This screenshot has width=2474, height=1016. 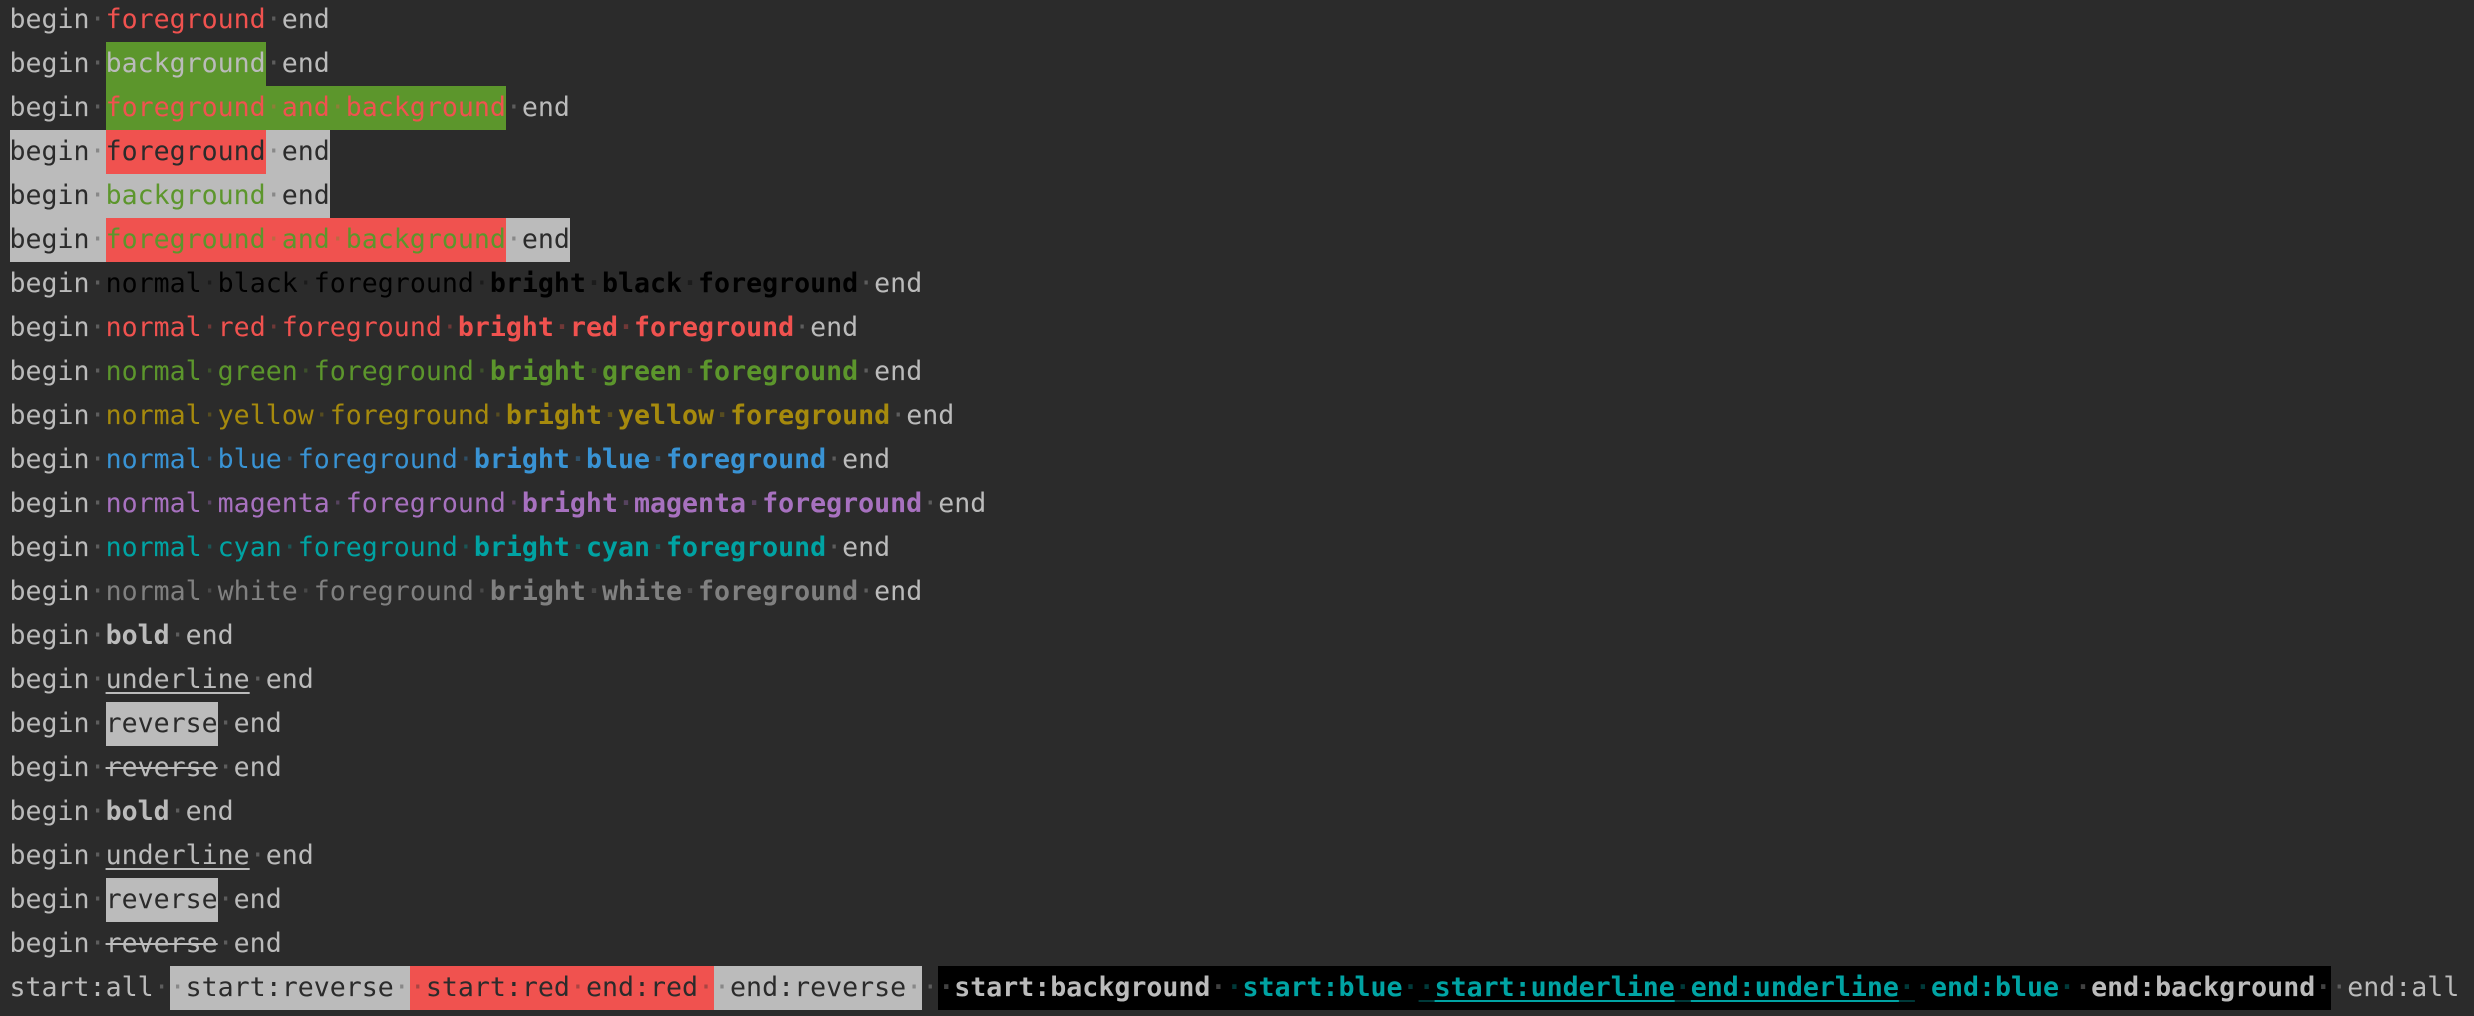 What do you see at coordinates (1082, 988) in the screenshot?
I see `text-segment: ·start:background·` at bounding box center [1082, 988].